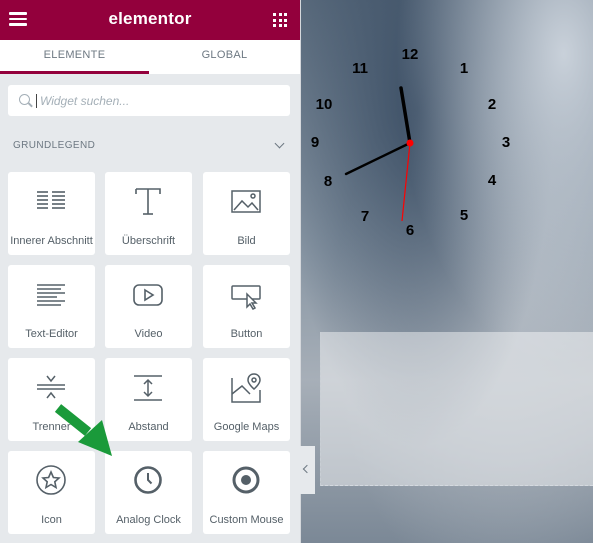  What do you see at coordinates (492, 180) in the screenshot?
I see `clock-numeral: 4` at bounding box center [492, 180].